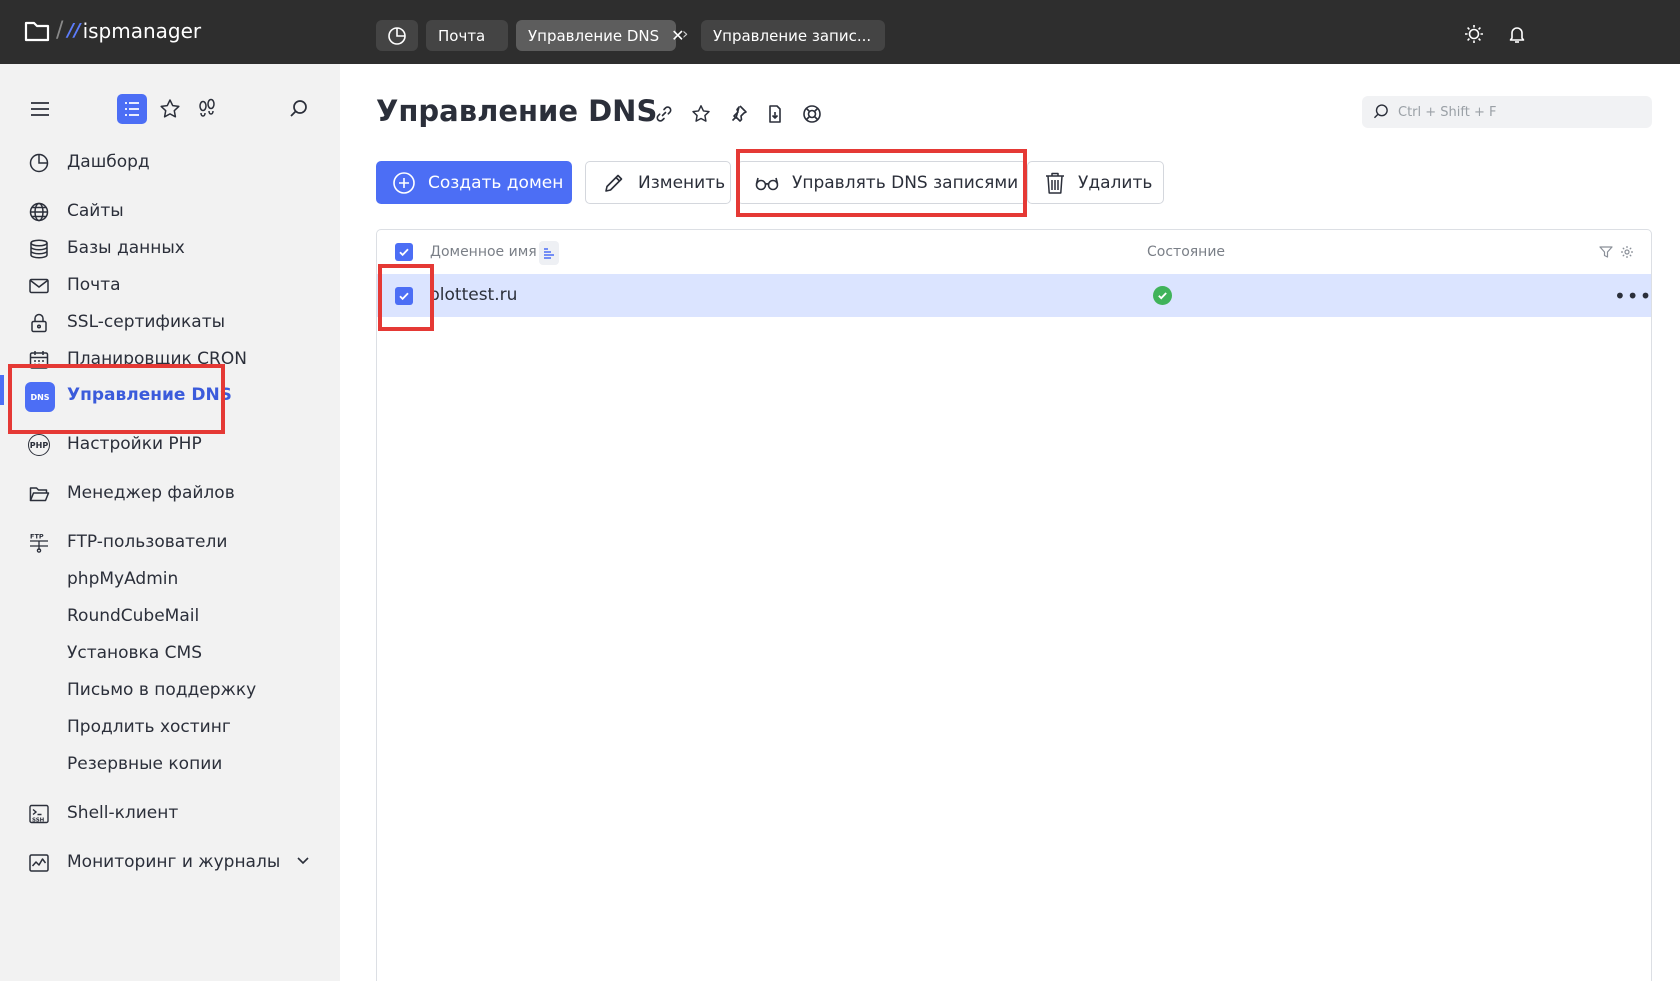  I want to click on sidebar-item-databases: Базы данных, so click(170, 248).